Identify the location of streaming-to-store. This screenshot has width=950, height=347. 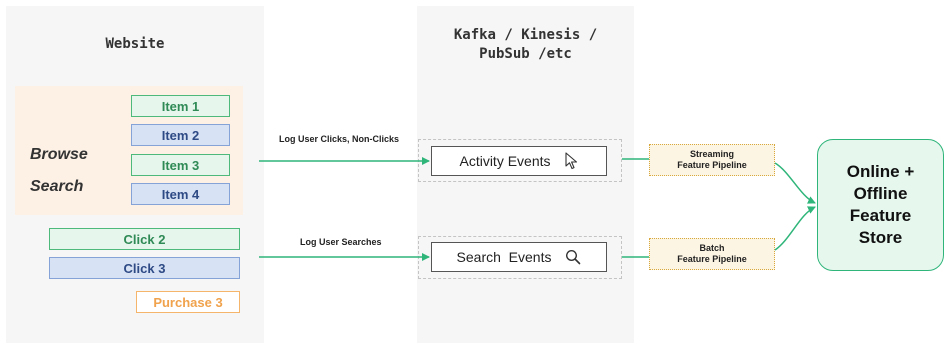
(795, 183).